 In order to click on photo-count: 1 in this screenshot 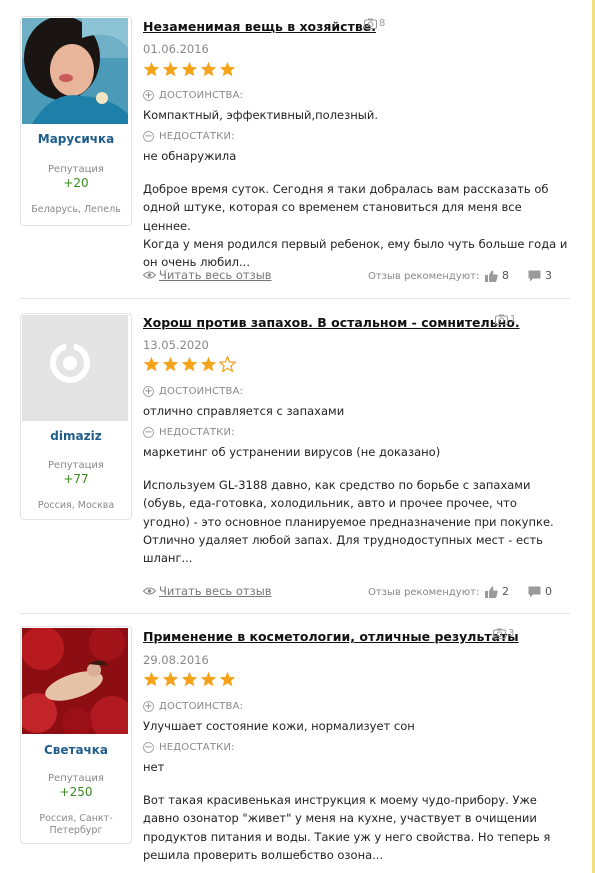, I will do `click(505, 319)`.